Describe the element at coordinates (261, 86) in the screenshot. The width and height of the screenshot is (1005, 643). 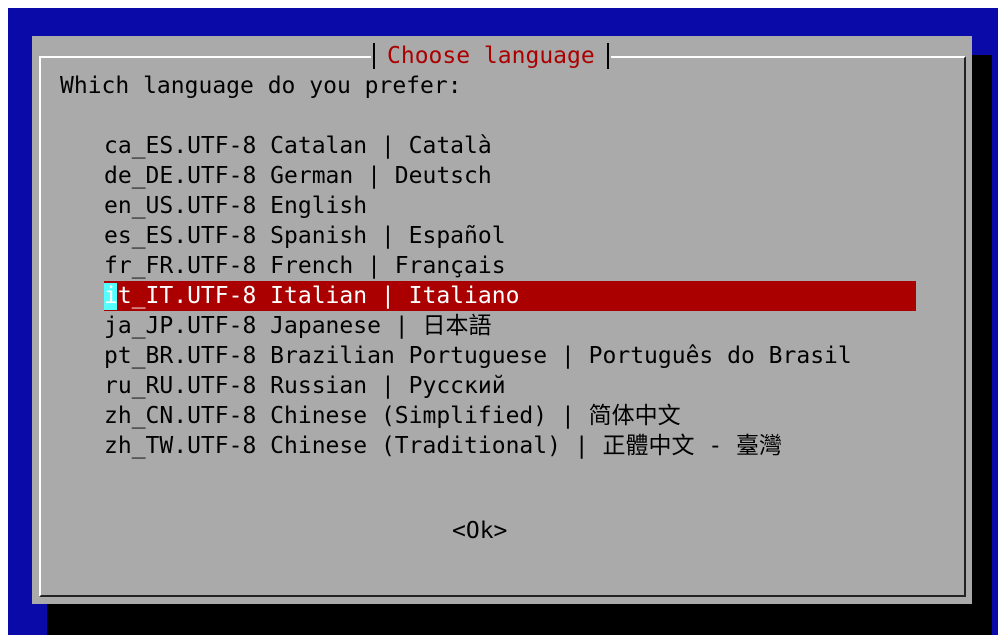
I see `dialog-prompt: Which language do you prefer:` at that location.